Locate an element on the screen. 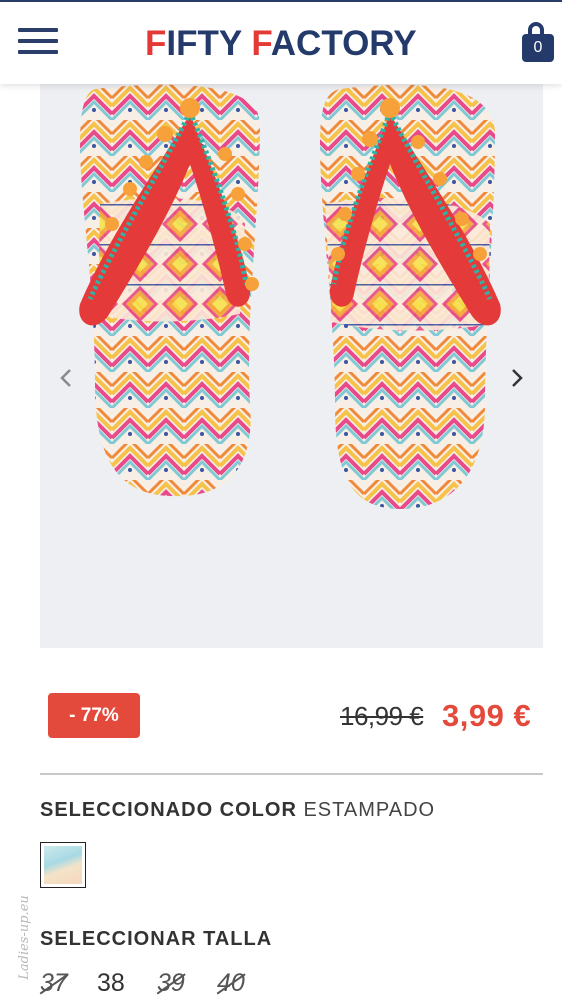 The height and width of the screenshot is (1000, 562). cart-count: 0 is located at coordinates (538, 47).